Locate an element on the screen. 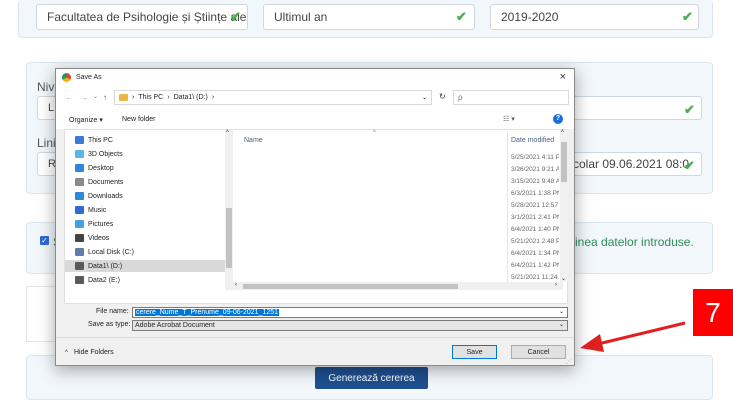 The height and width of the screenshot is (409, 733). tree-item: Data2 (E:) is located at coordinates (97, 280).